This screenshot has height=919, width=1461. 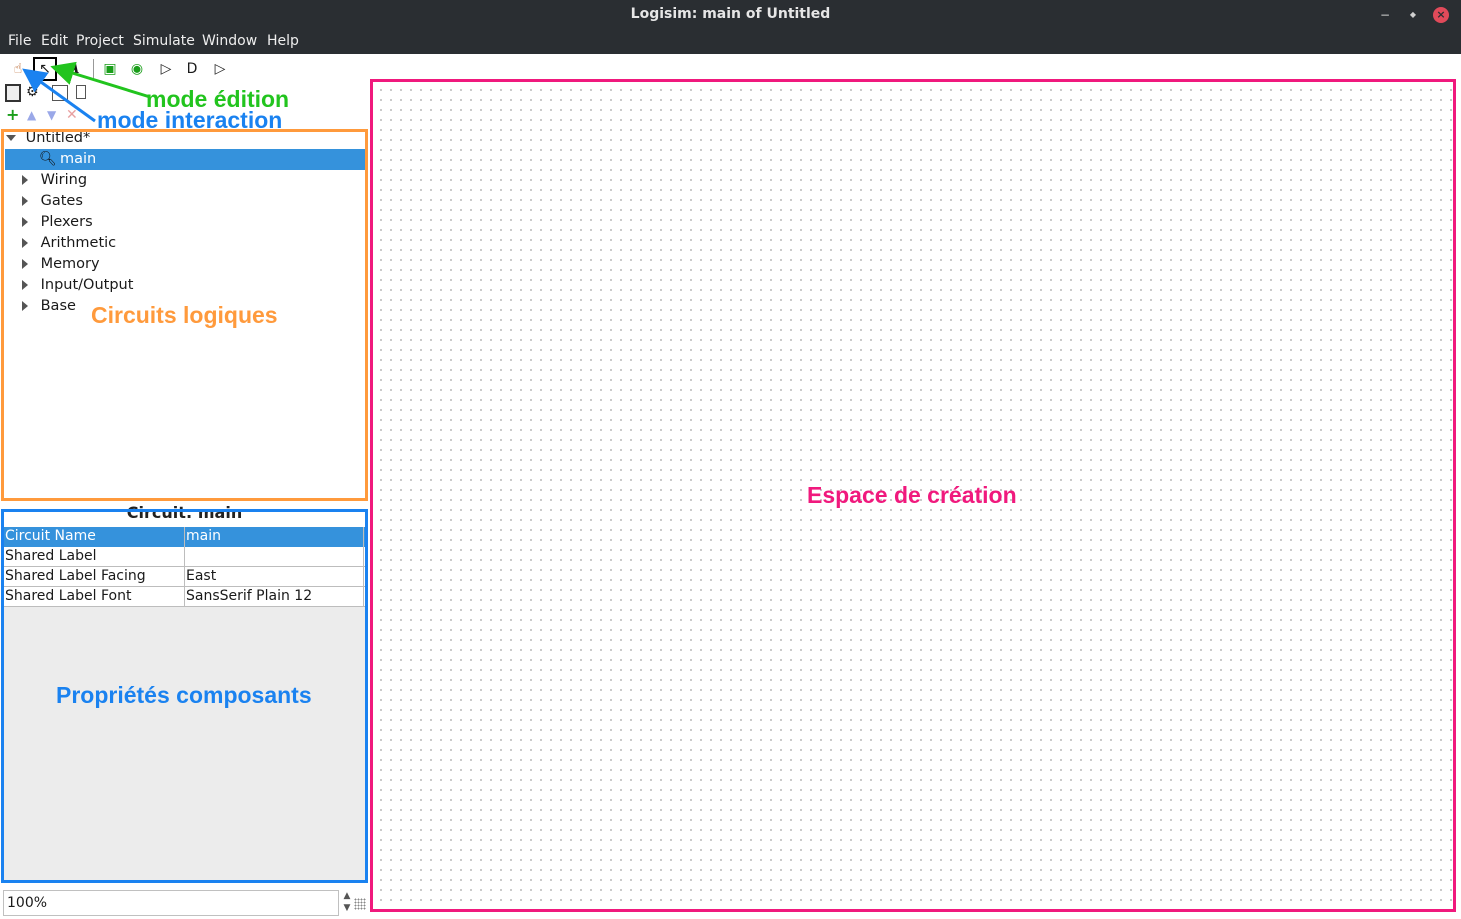 What do you see at coordinates (184, 695) in the screenshot?
I see `annotation-proprietes: Propriétés composants` at bounding box center [184, 695].